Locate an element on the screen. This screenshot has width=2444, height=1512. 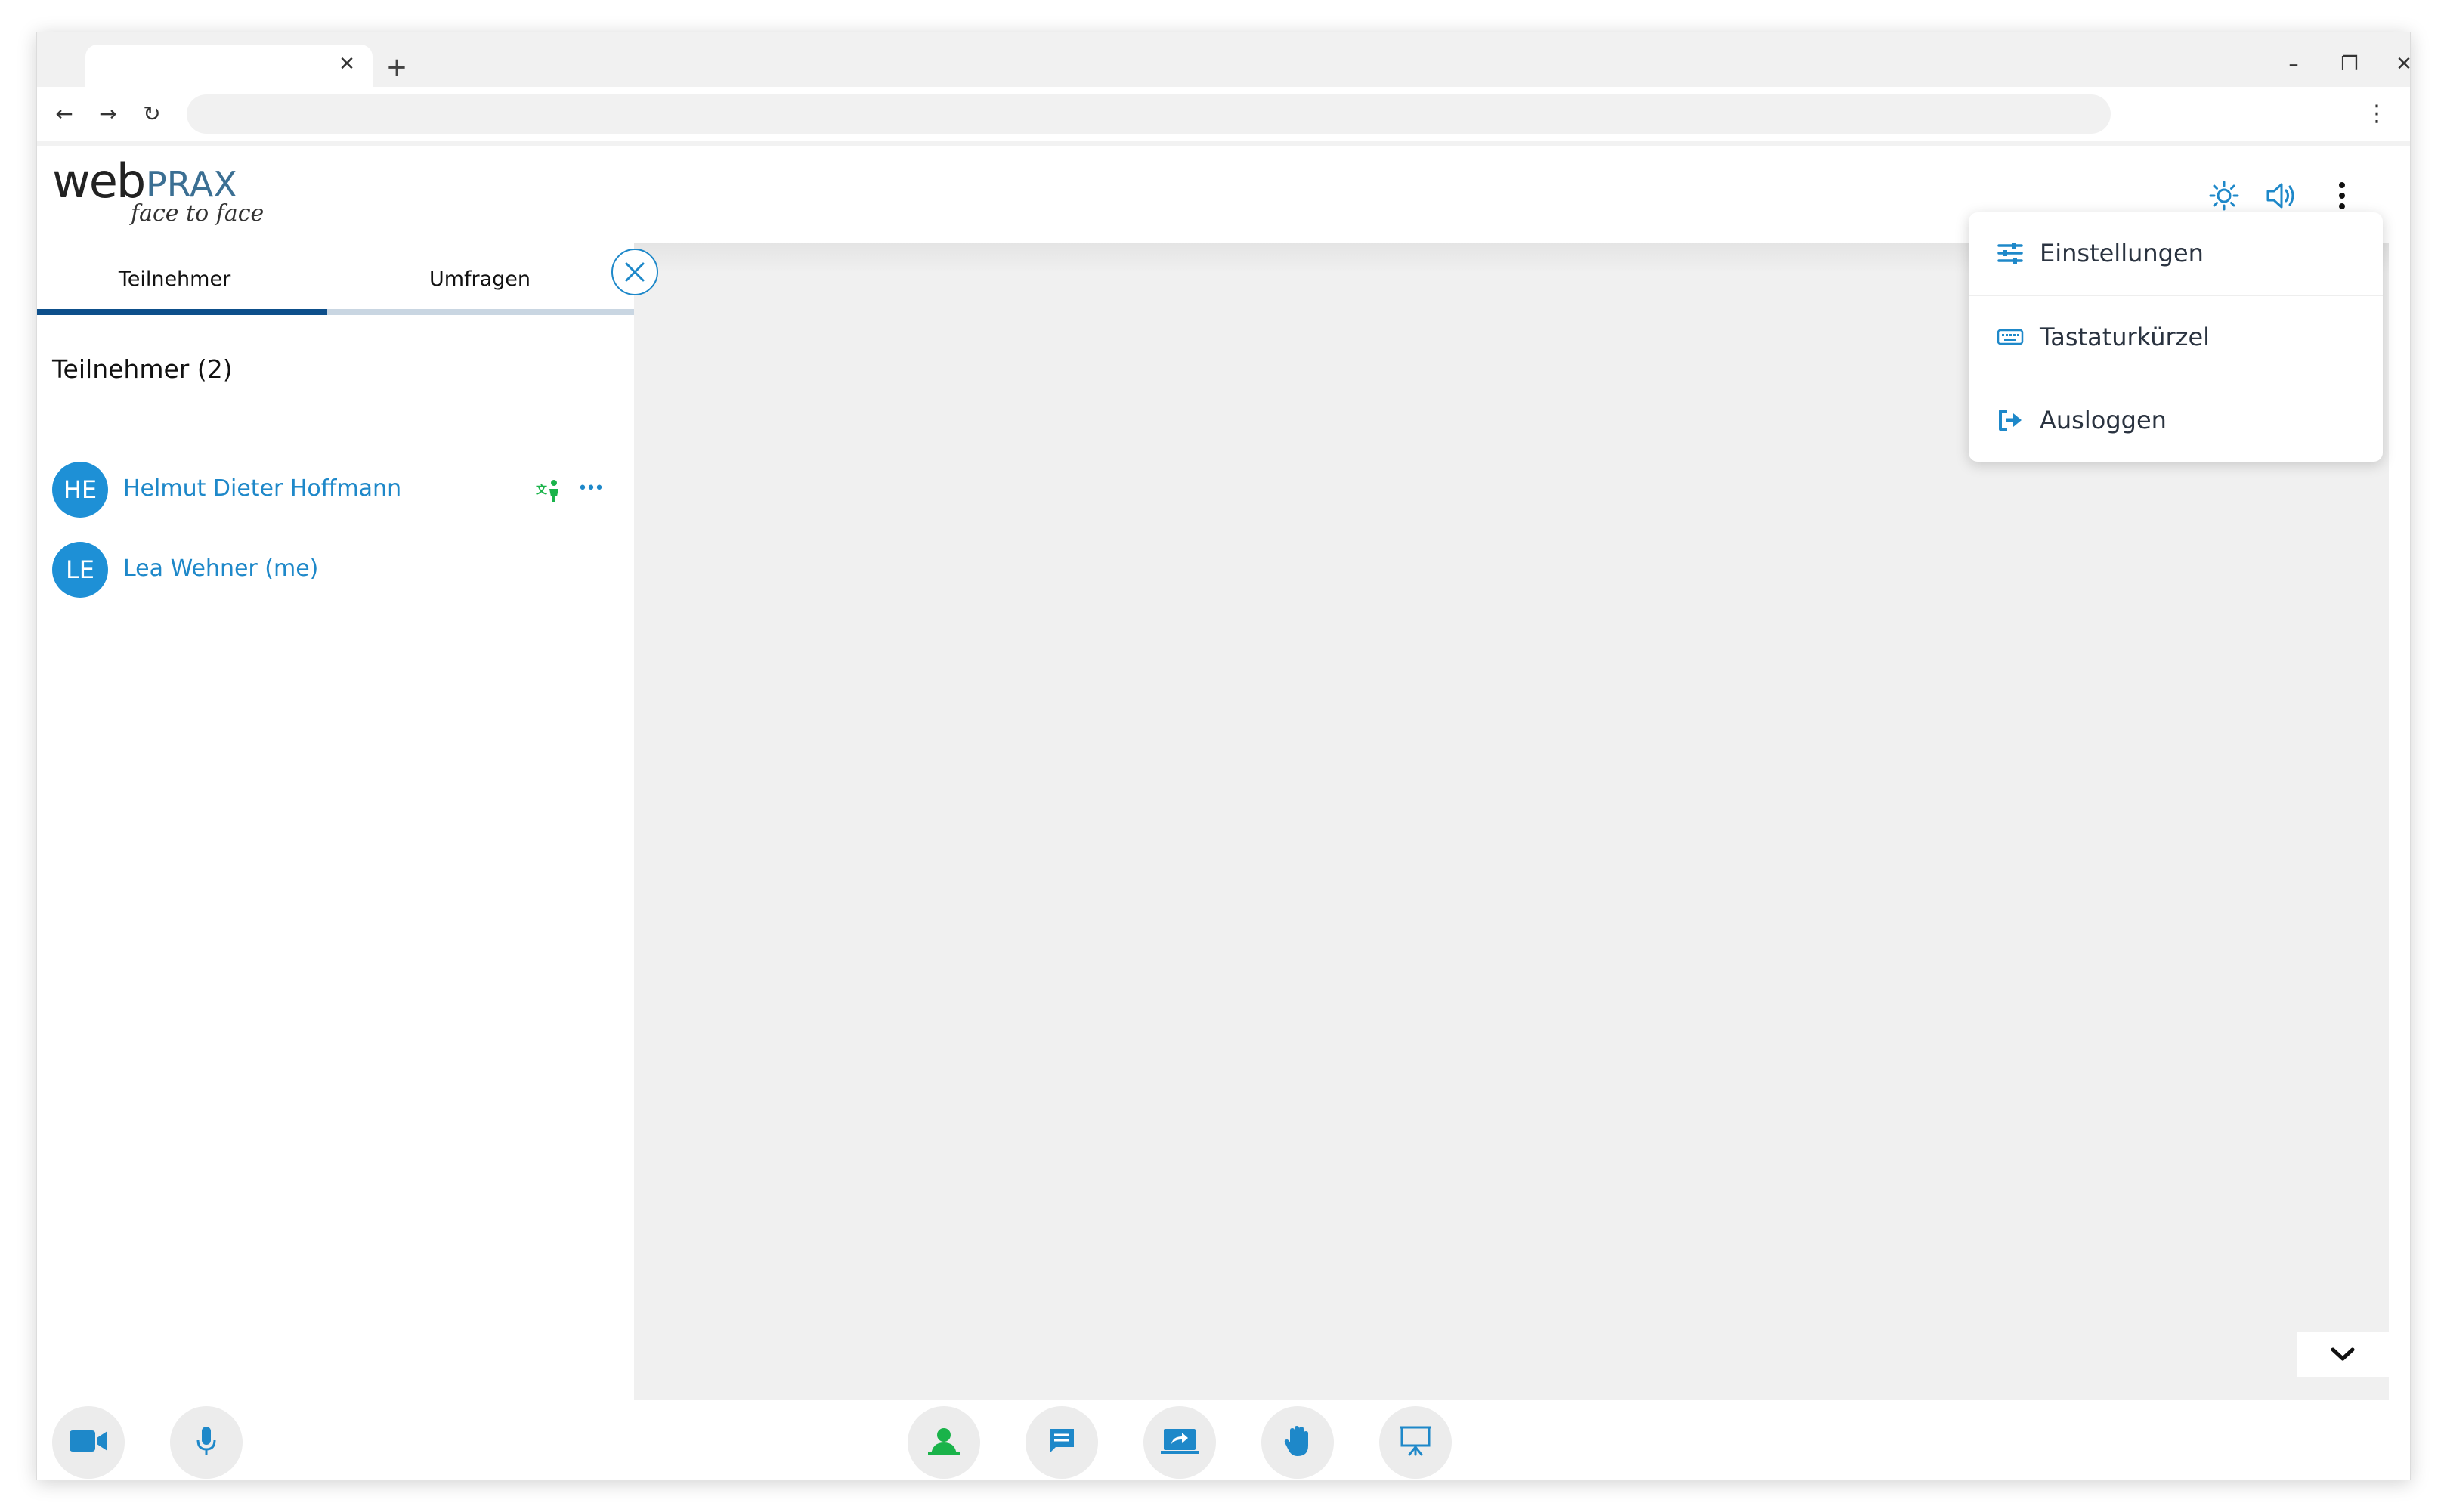
address-bar is located at coordinates (1149, 114).